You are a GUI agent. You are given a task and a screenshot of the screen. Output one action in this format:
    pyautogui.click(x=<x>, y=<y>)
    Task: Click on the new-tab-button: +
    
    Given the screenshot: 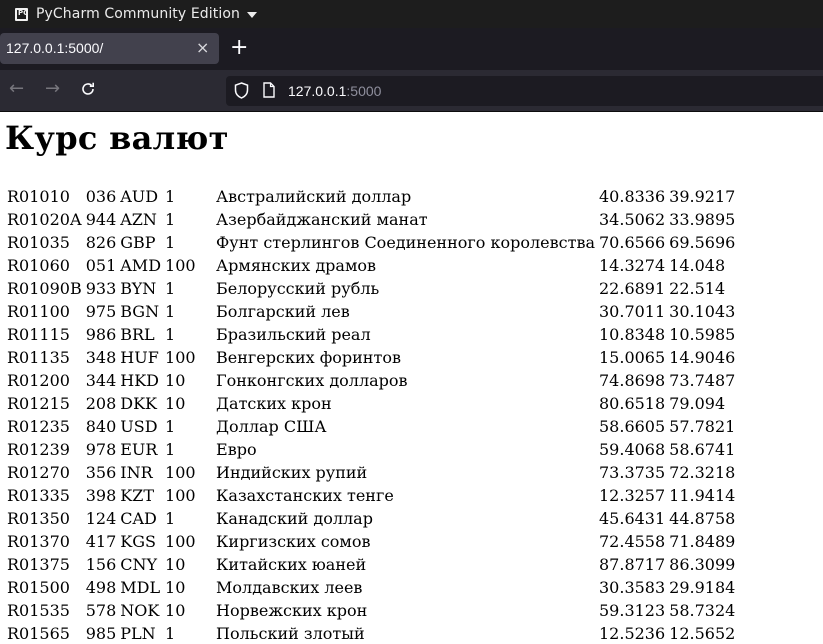 What is the action you would take?
    pyautogui.click(x=239, y=48)
    